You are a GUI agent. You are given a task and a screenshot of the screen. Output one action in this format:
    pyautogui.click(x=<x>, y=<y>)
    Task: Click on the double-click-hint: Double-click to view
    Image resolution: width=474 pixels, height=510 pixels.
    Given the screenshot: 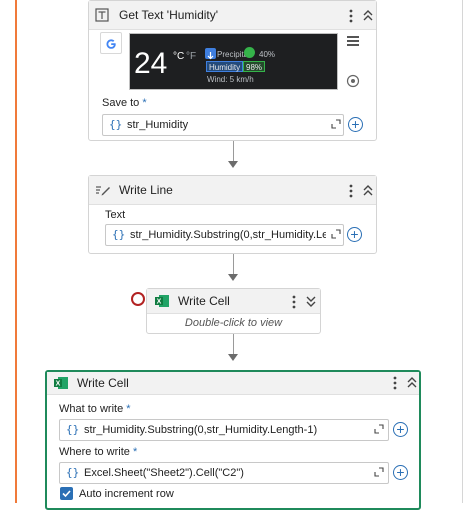 What is the action you would take?
    pyautogui.click(x=233, y=323)
    